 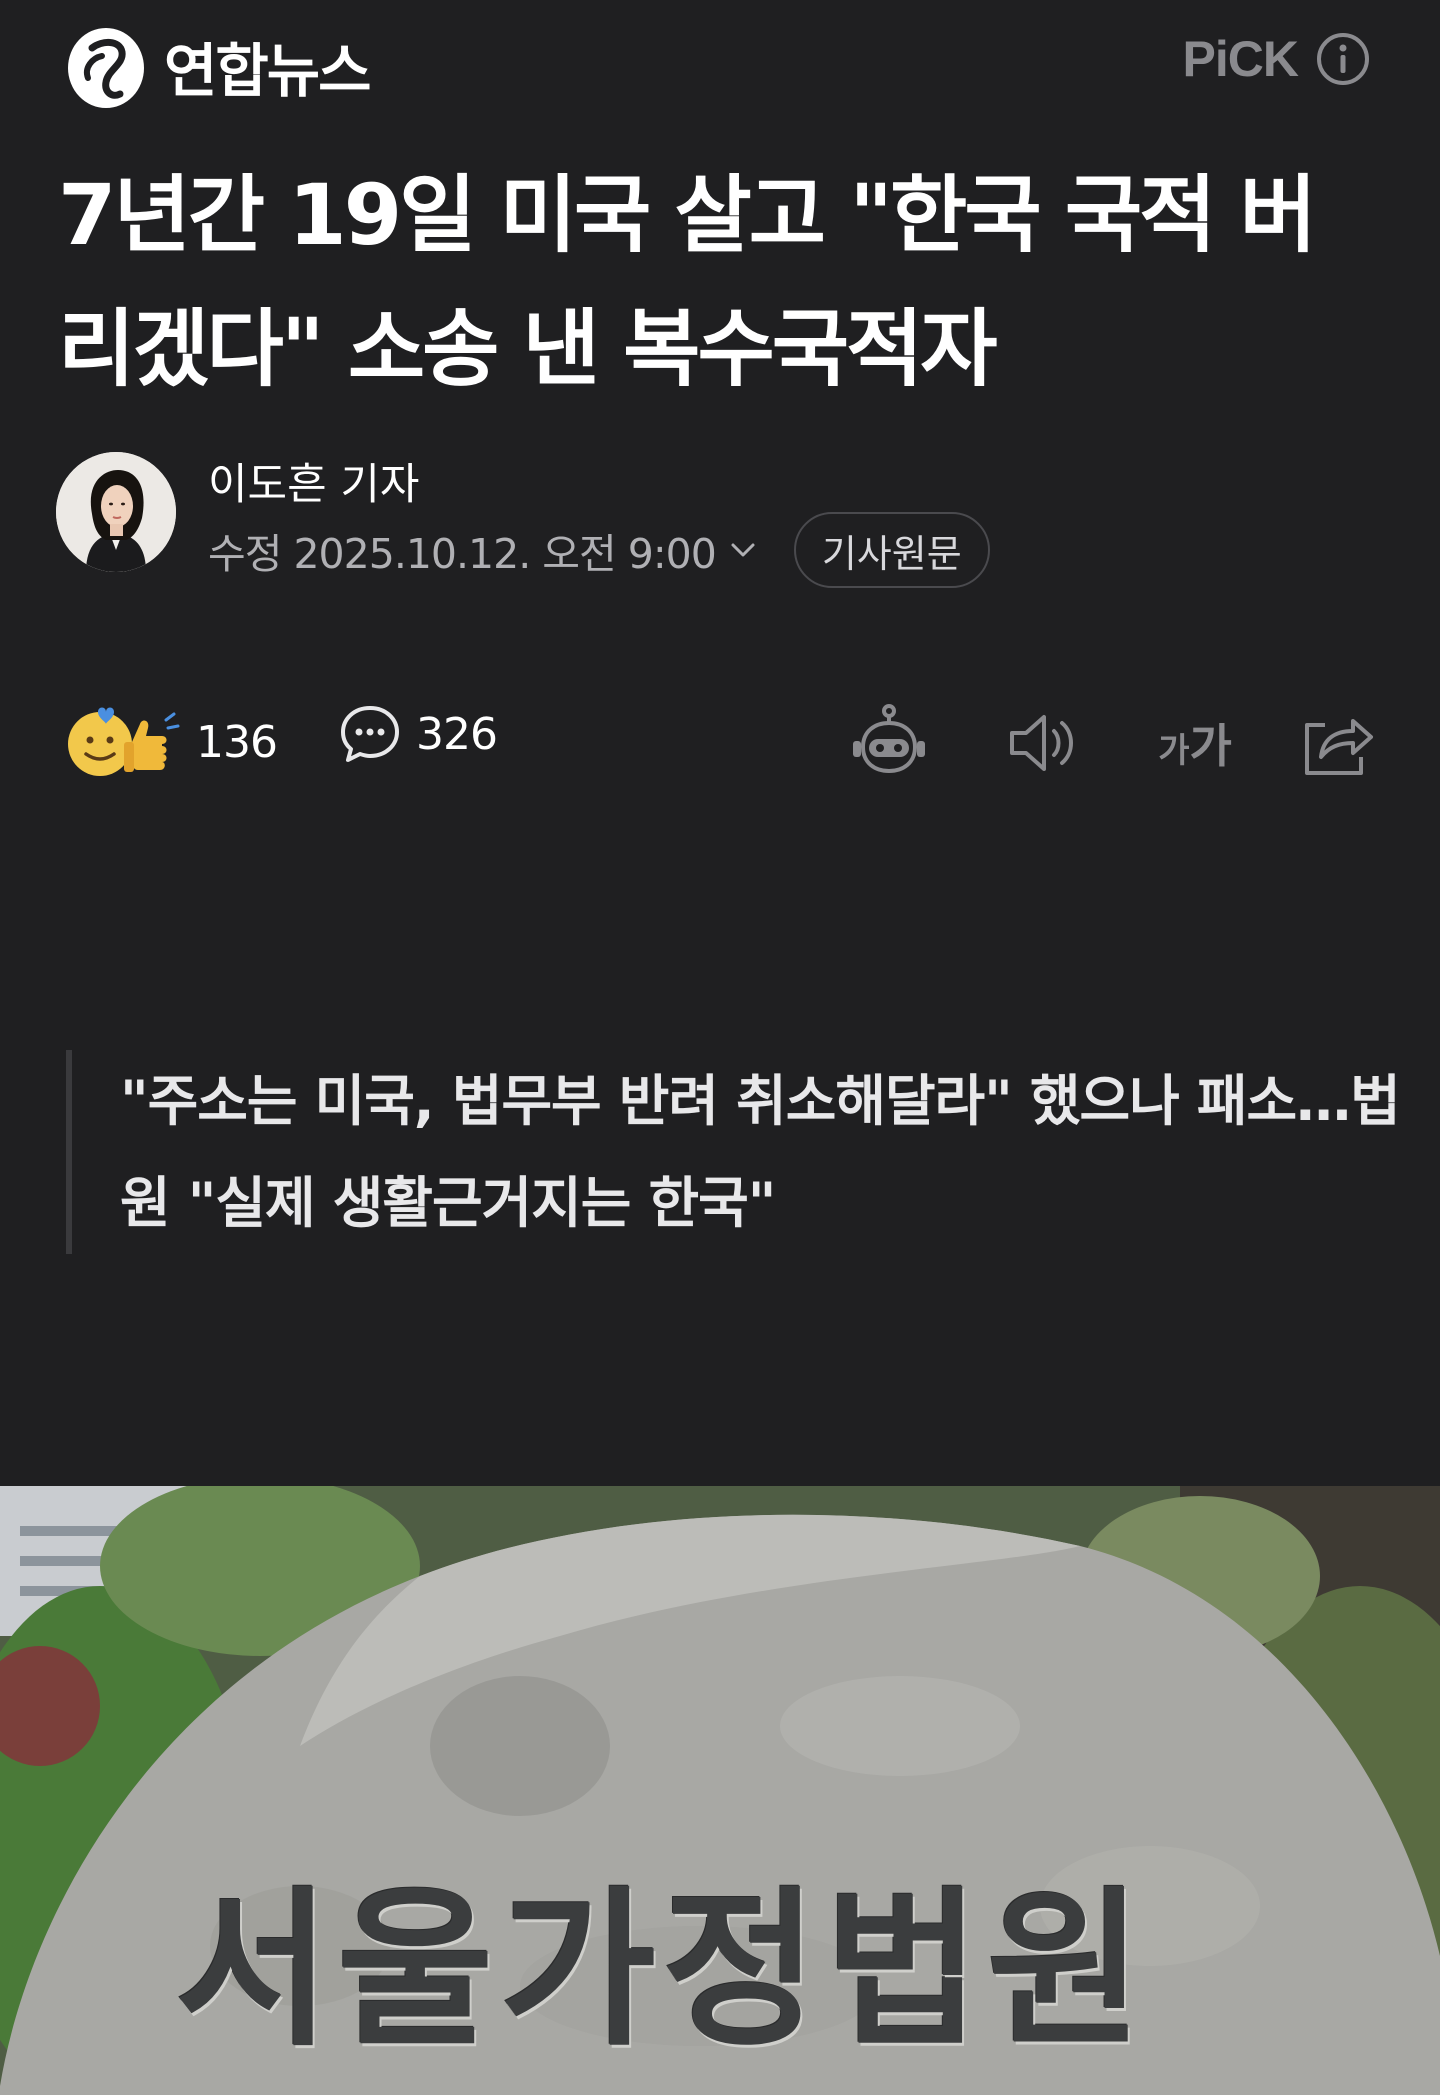 I want to click on summary-bot-button, so click(x=889, y=743).